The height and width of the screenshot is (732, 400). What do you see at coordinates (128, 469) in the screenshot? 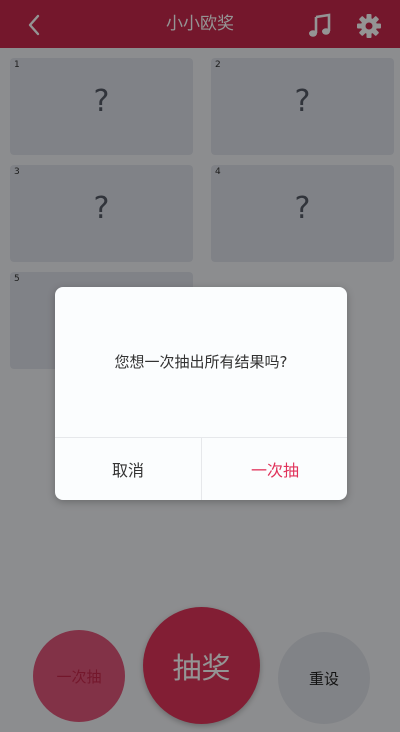
I see `cancel-button: 取消` at bounding box center [128, 469].